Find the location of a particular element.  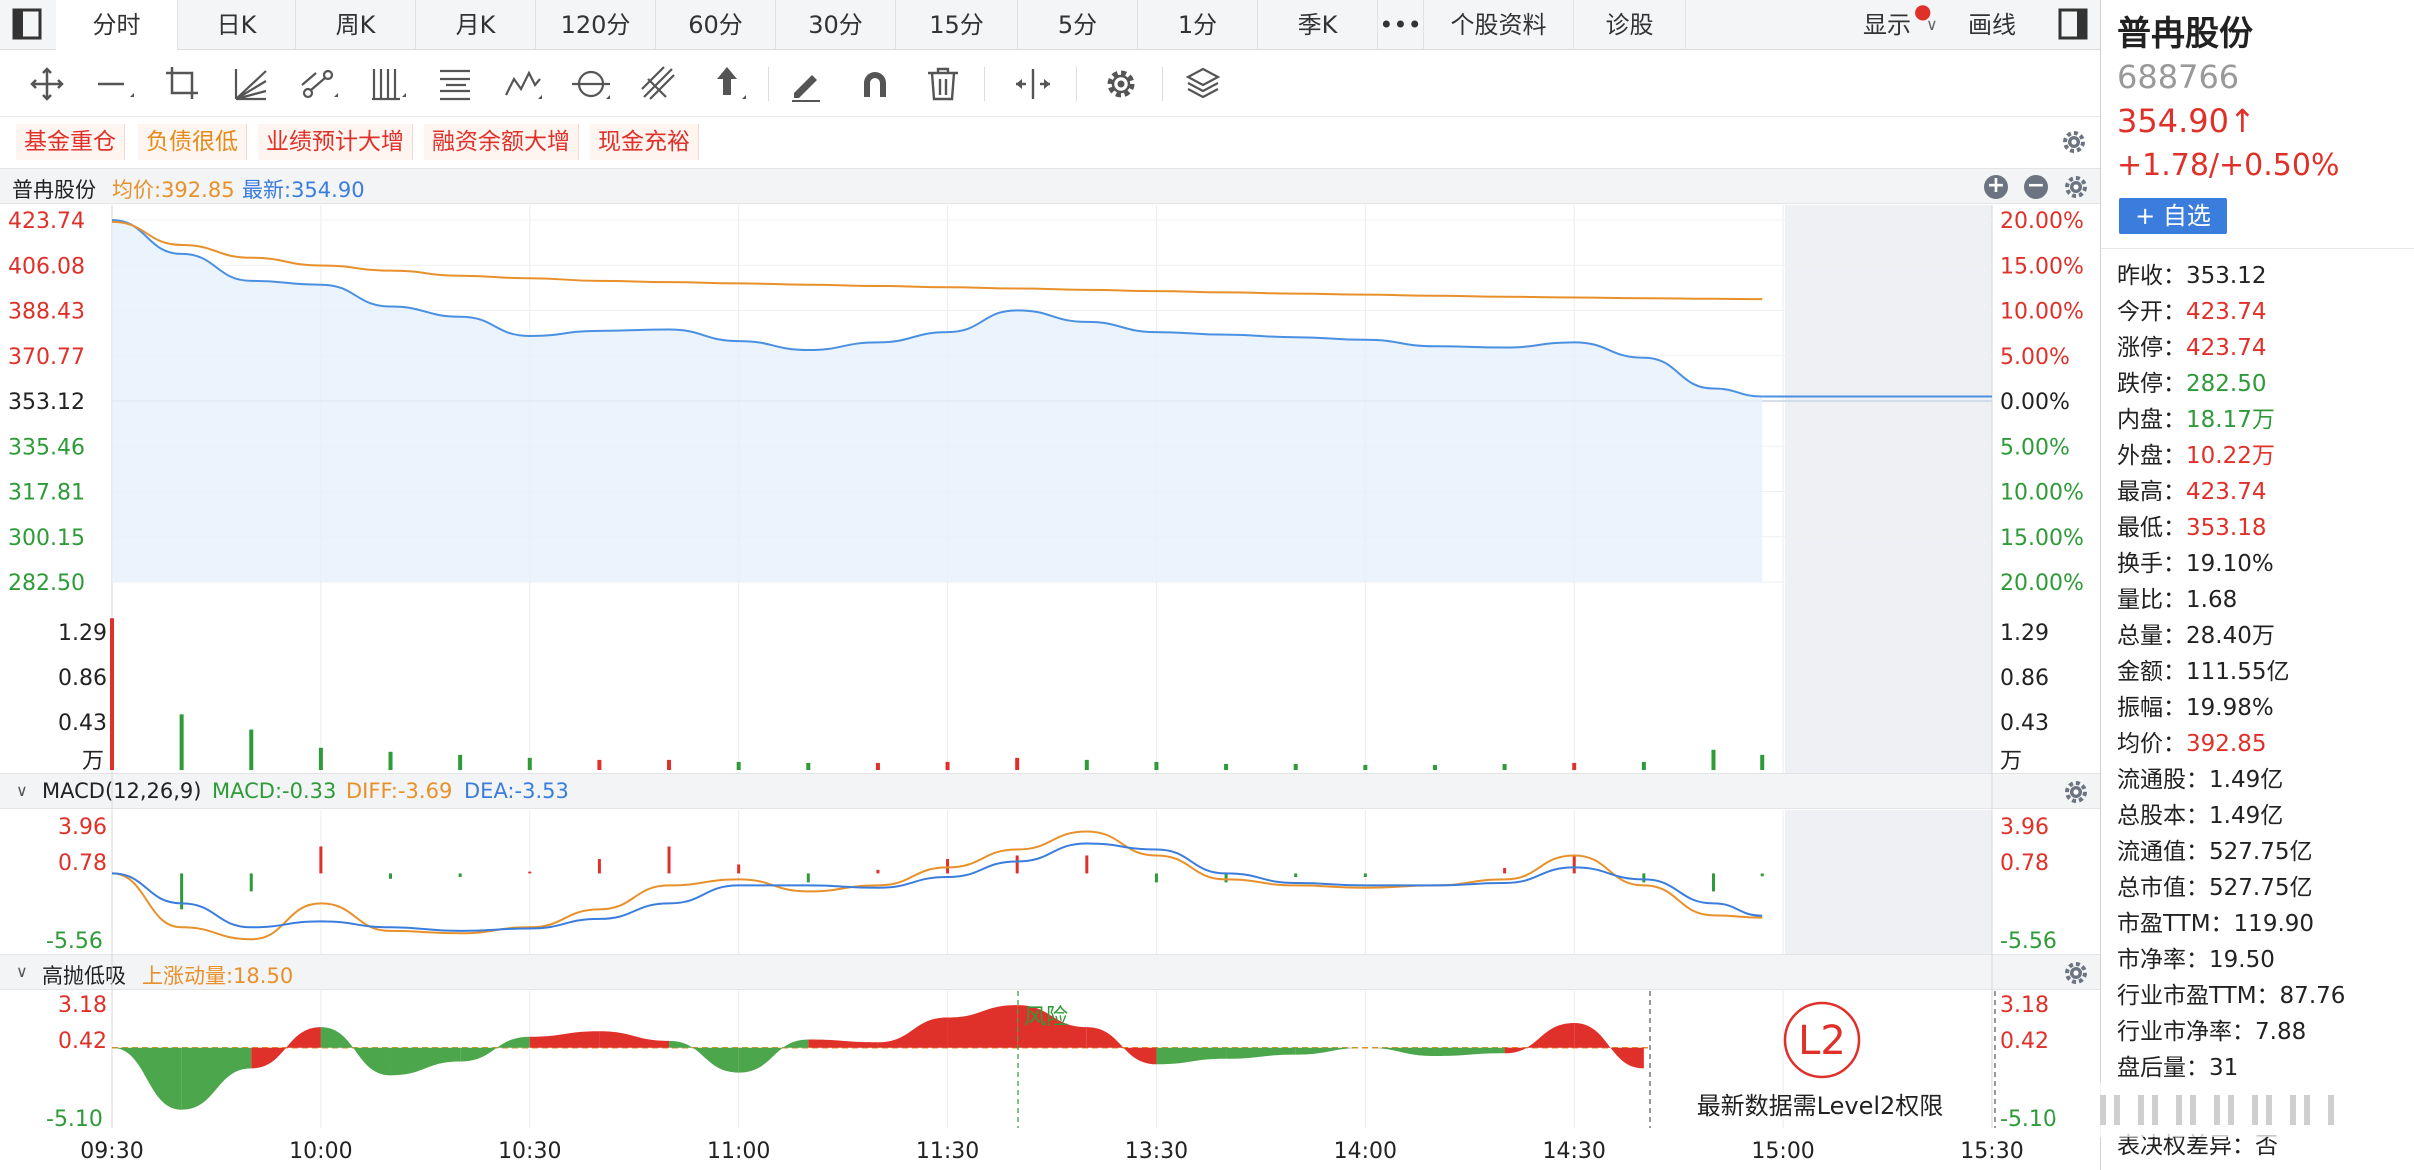

stat-value: 19.50 is located at coordinates (2242, 960).